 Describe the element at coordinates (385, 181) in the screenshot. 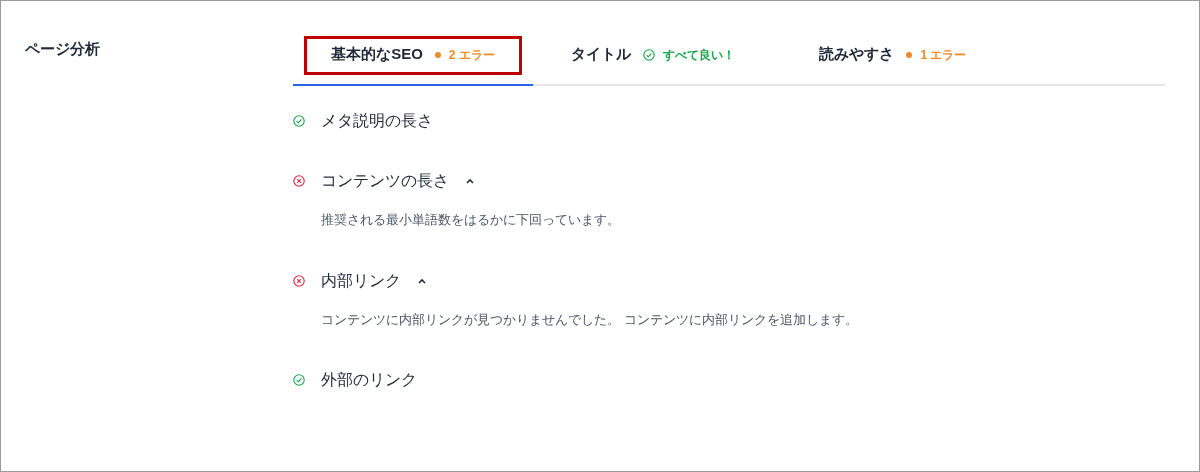

I see `check-label: コンテンツの長さ` at that location.